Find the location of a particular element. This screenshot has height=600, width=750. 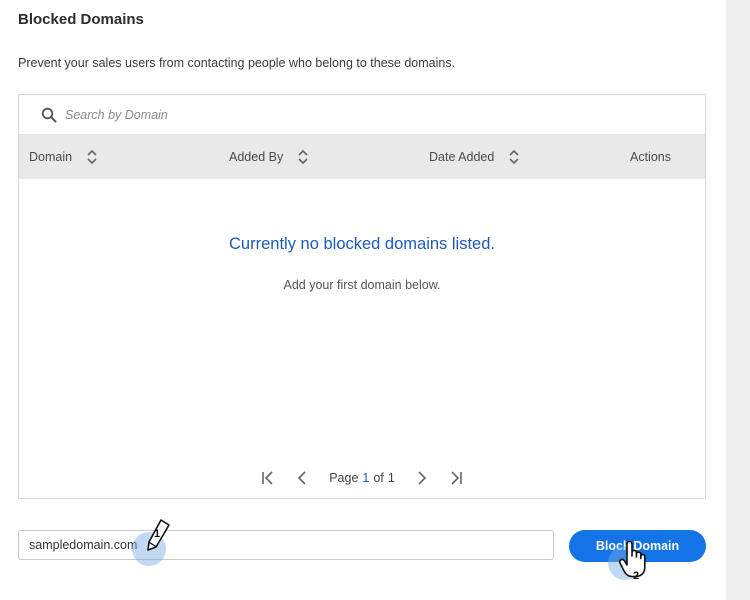

column-label: Actions is located at coordinates (650, 157).